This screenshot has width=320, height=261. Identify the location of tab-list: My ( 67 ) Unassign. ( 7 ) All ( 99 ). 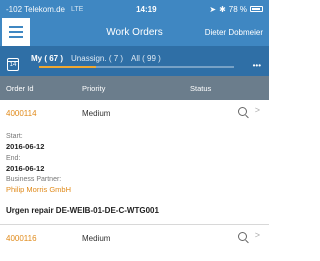
(96, 58).